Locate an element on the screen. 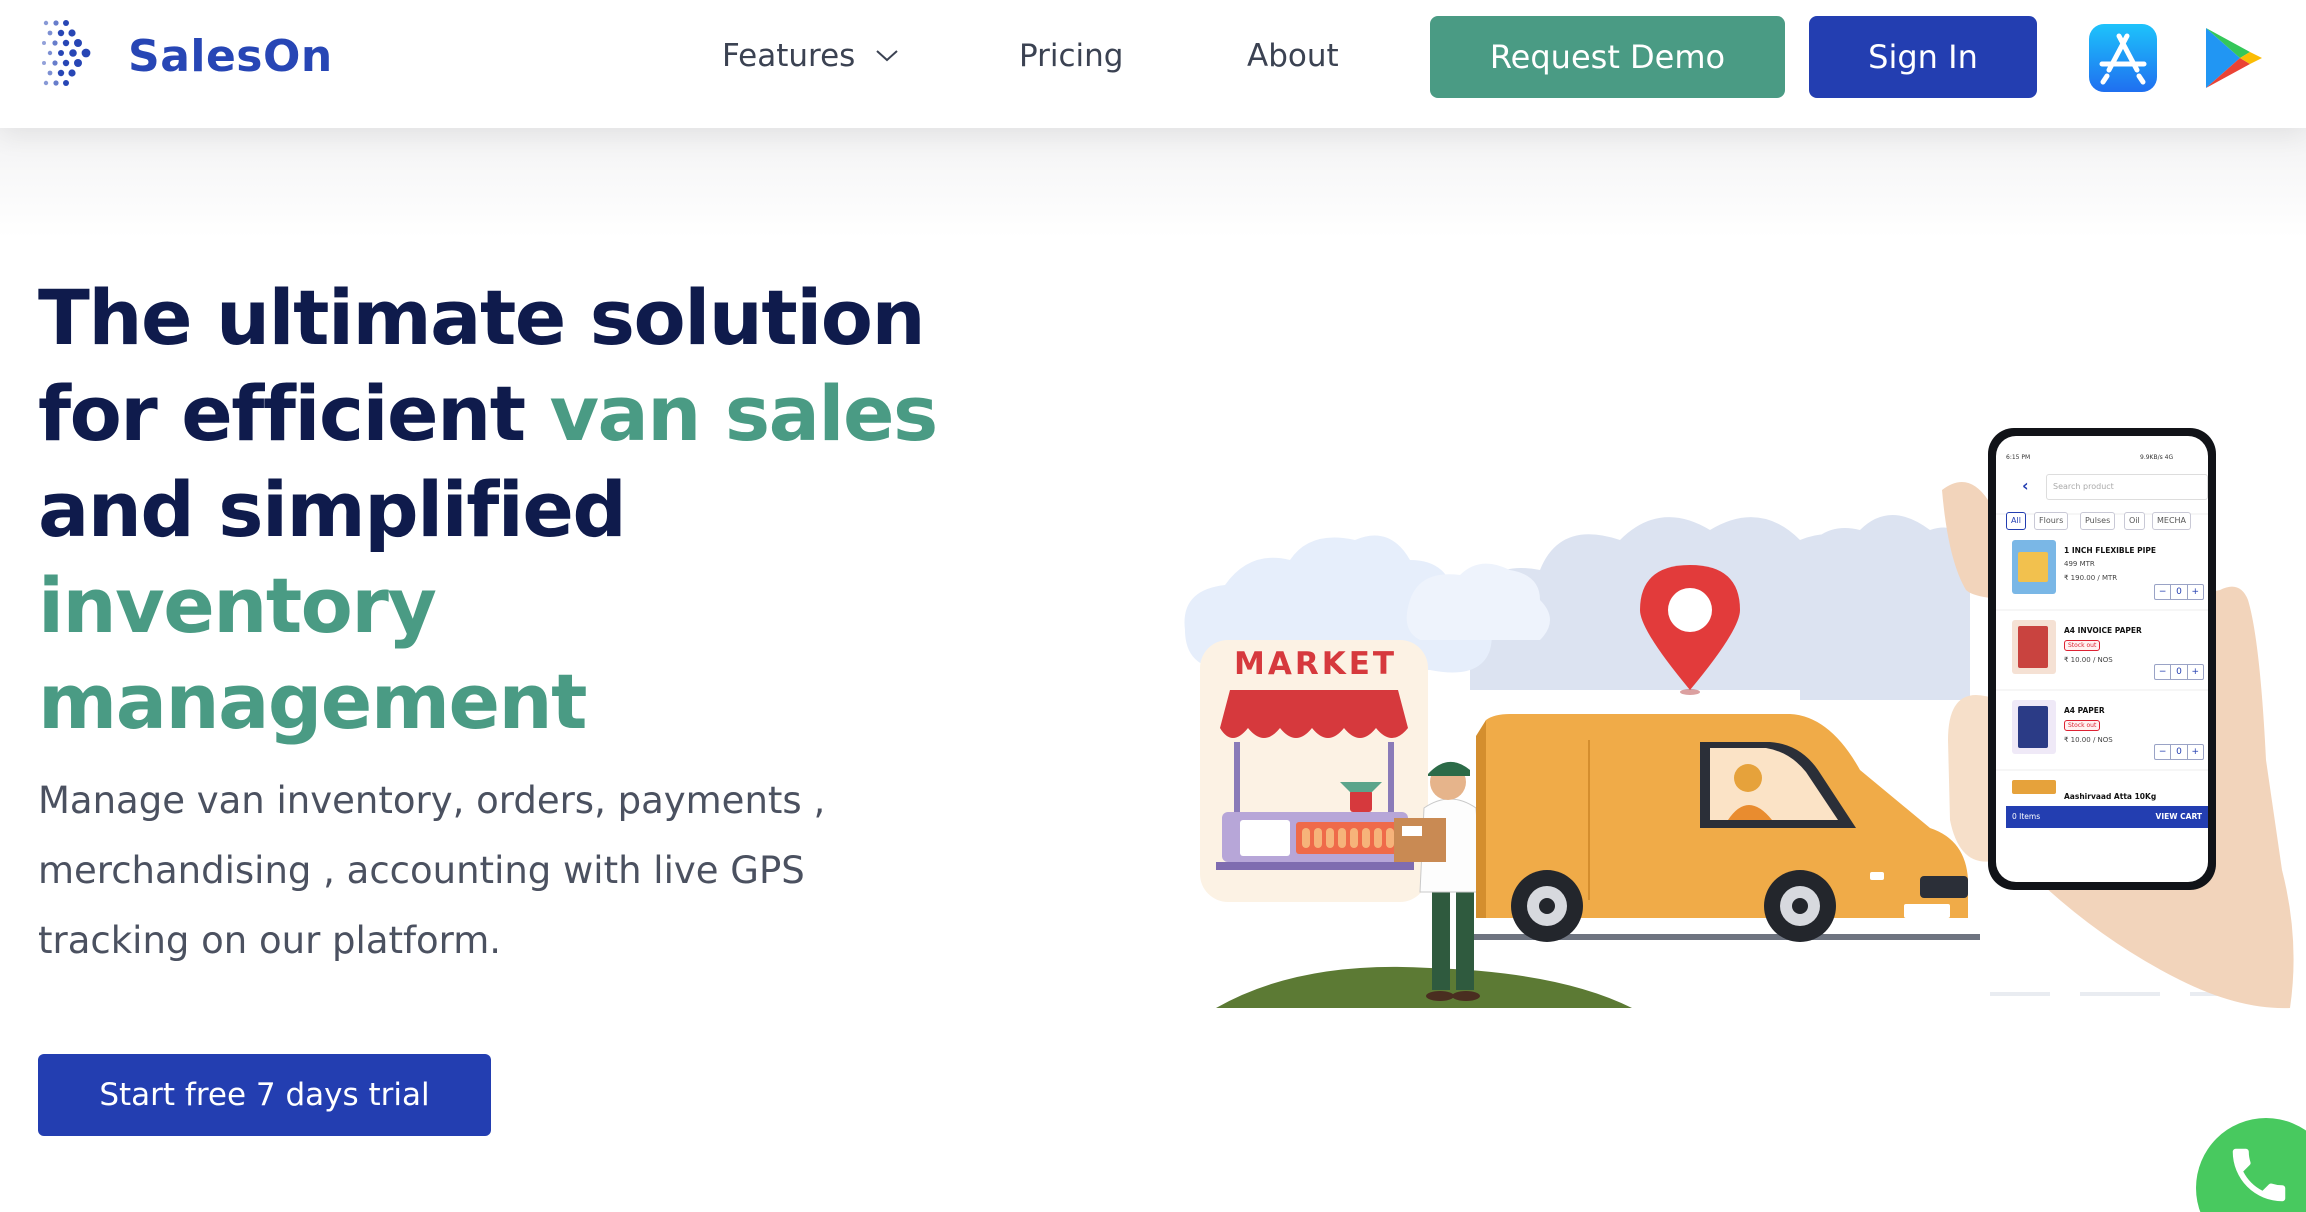  headline-highlight-van-sales: van sales is located at coordinates (743, 413).